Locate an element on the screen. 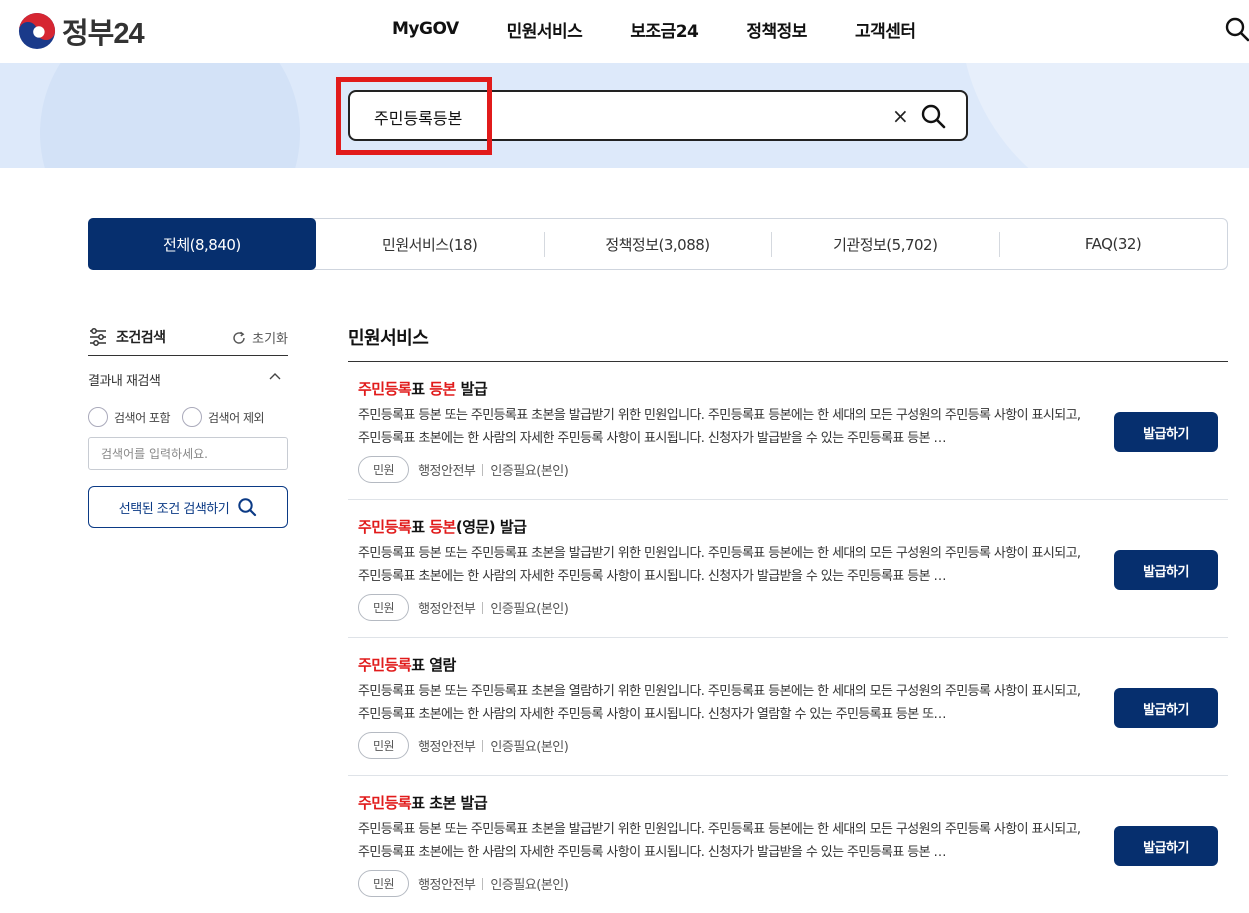 The height and width of the screenshot is (913, 1249). header-search-icon is located at coordinates (1236, 29).